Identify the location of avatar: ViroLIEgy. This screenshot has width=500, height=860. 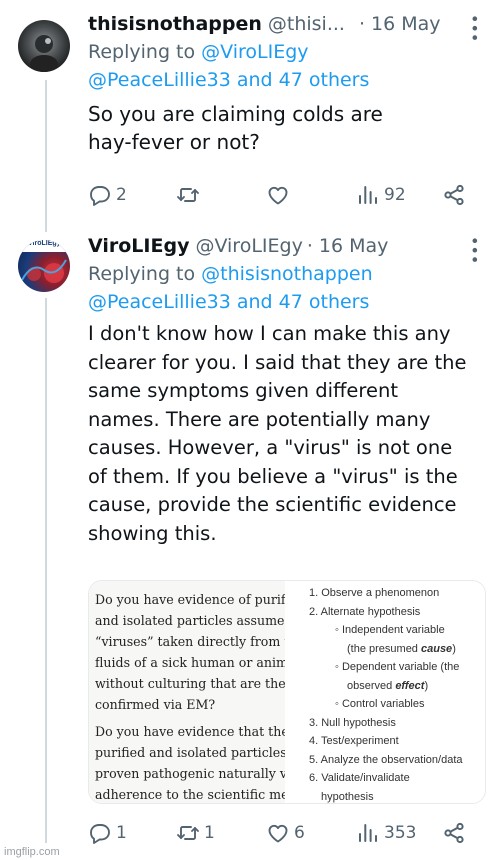
(44, 266).